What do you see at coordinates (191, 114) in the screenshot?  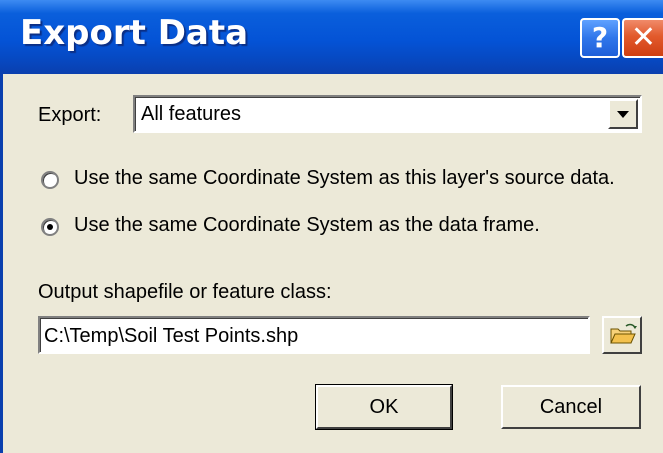 I see `export-dropdown-value: All features` at bounding box center [191, 114].